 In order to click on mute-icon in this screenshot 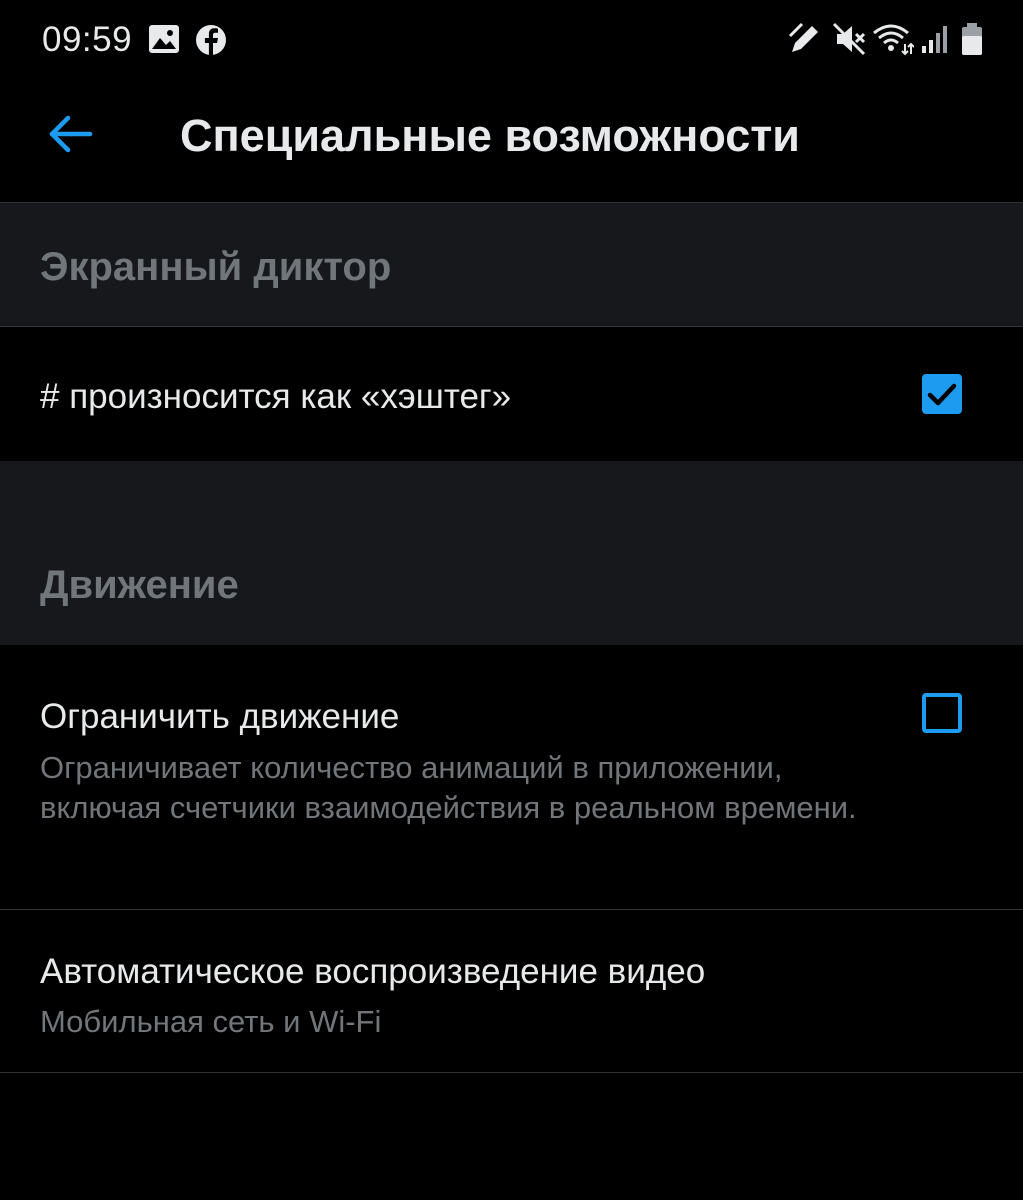, I will do `click(849, 41)`.